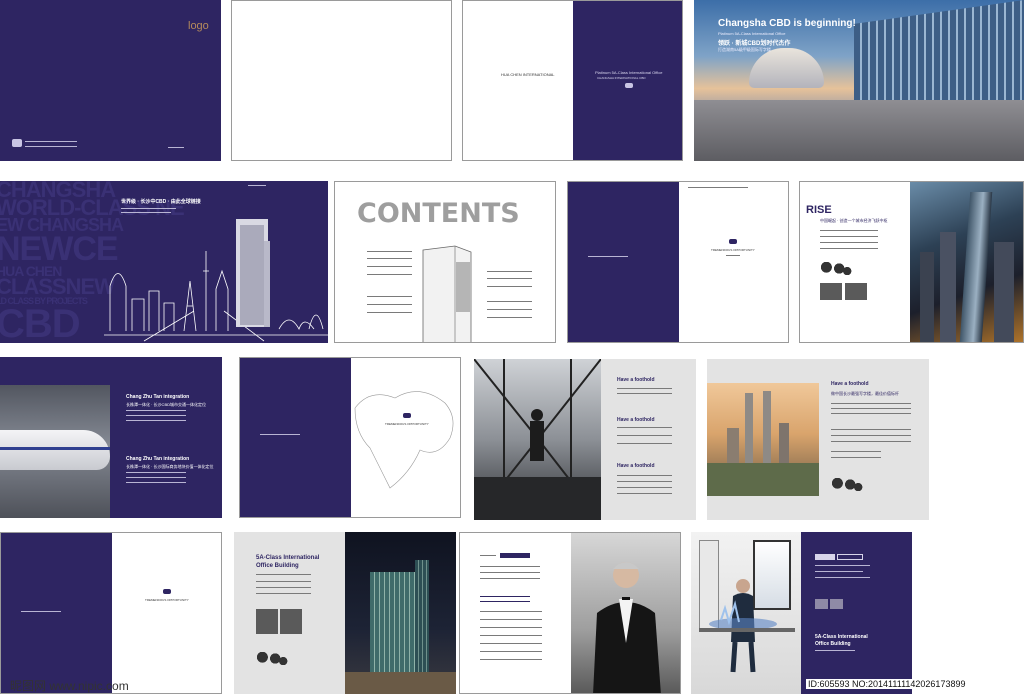  I want to click on rise-cn: 中国崛起 · 创造一个城市经济飞跃中枢, so click(854, 220).